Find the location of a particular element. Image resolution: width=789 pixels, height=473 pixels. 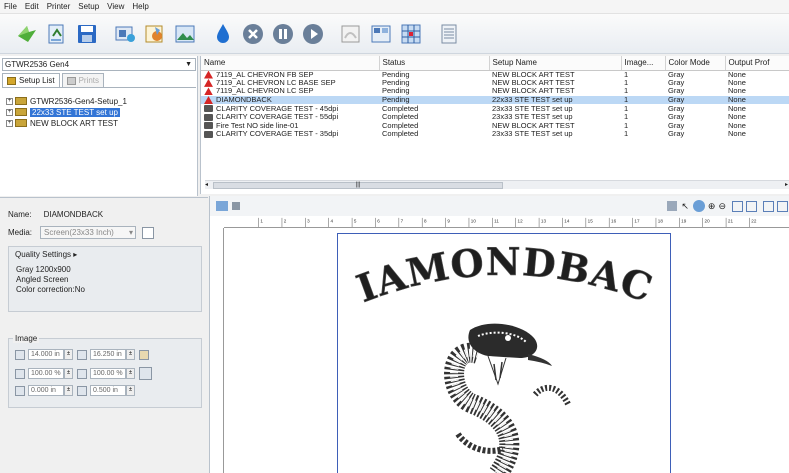

chevron-down-icon: ▾ is located at coordinates (131, 232).